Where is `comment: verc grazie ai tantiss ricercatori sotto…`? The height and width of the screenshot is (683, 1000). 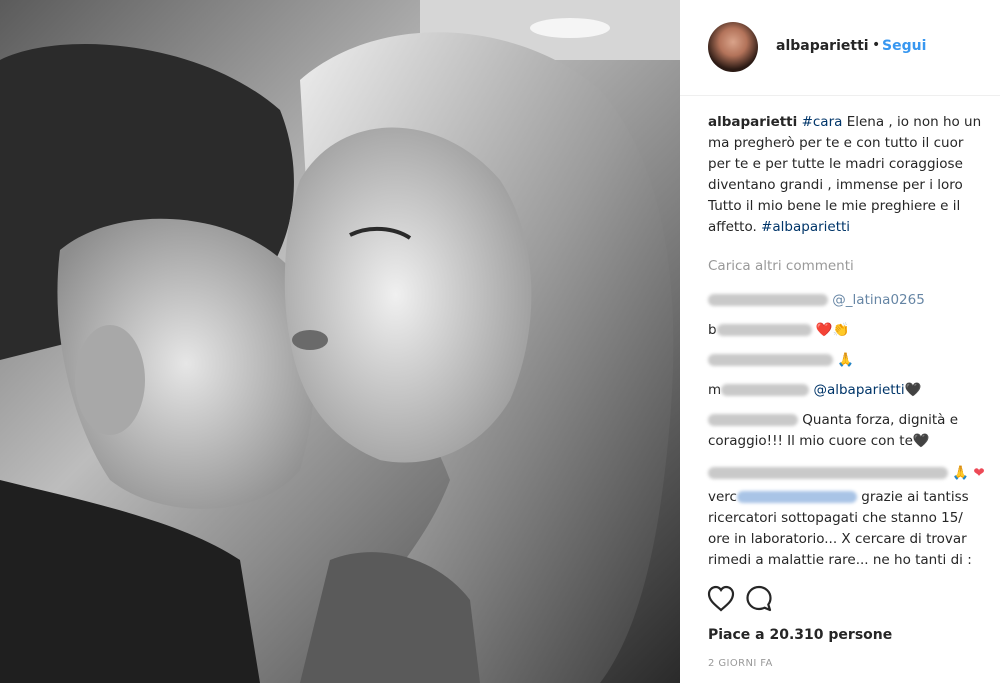 comment: verc grazie ai tantiss ricercatori sotto… is located at coordinates (840, 529).